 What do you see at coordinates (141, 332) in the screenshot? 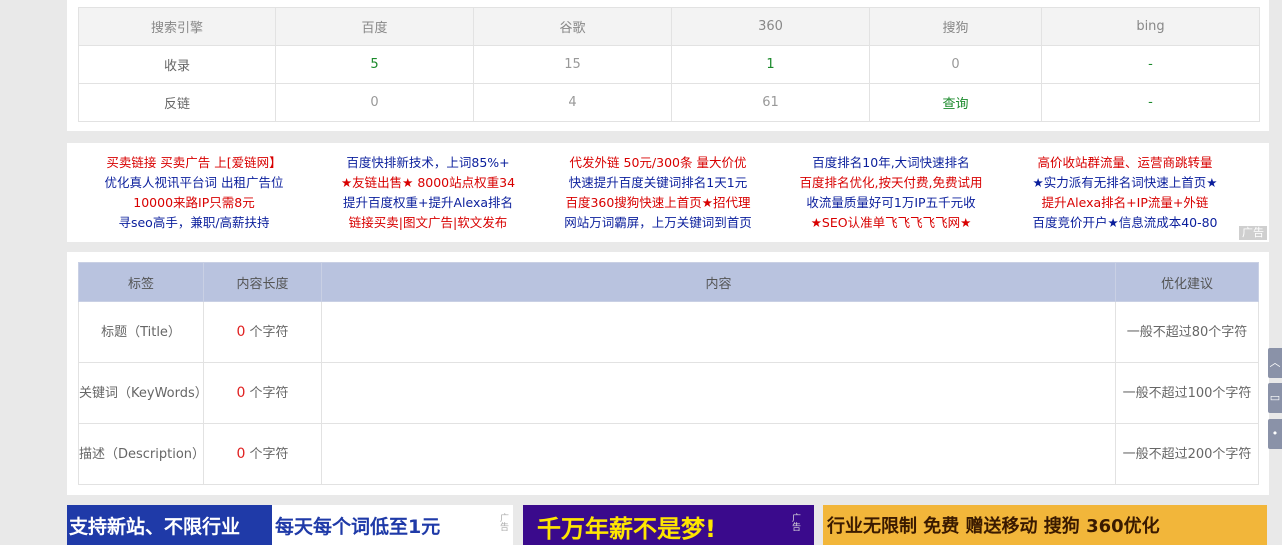
I see `seo-tag-name: 标题（Title）` at bounding box center [141, 332].